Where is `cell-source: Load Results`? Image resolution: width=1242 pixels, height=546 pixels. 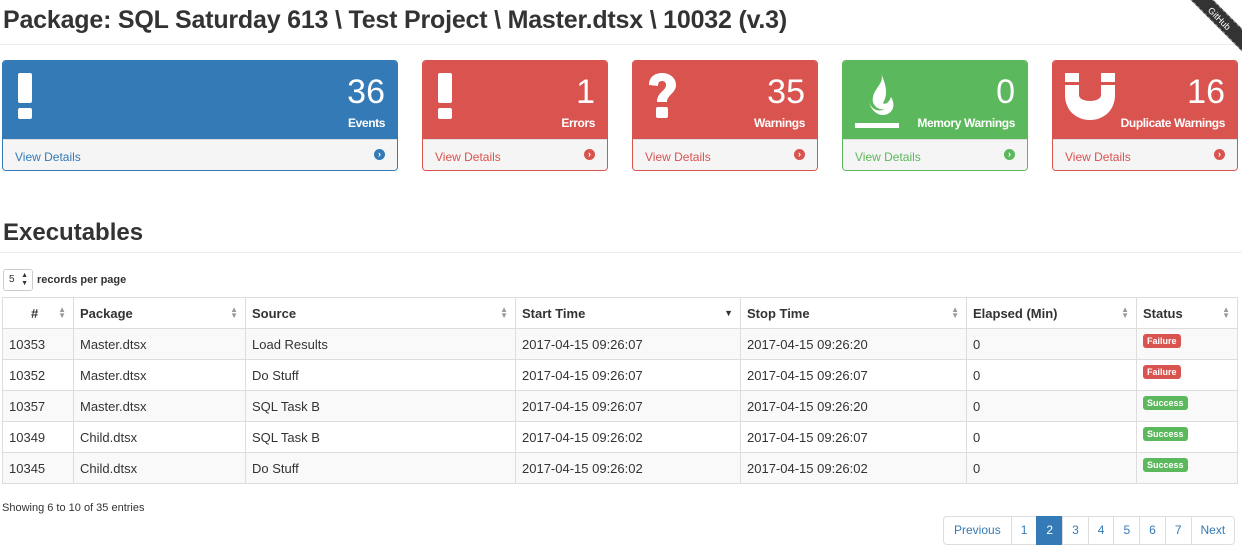
cell-source: Load Results is located at coordinates (380, 344).